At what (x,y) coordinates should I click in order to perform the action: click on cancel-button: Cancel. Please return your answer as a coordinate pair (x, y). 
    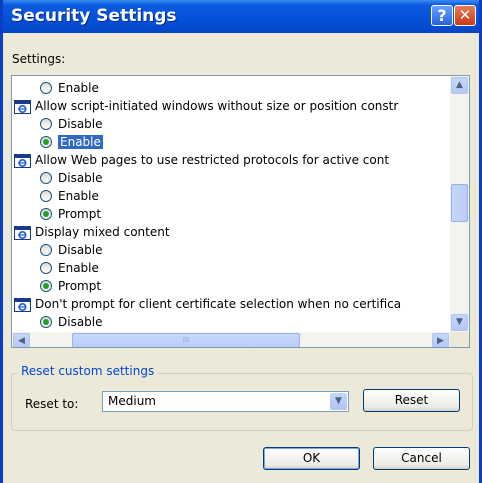
    Looking at the image, I should click on (421, 458).